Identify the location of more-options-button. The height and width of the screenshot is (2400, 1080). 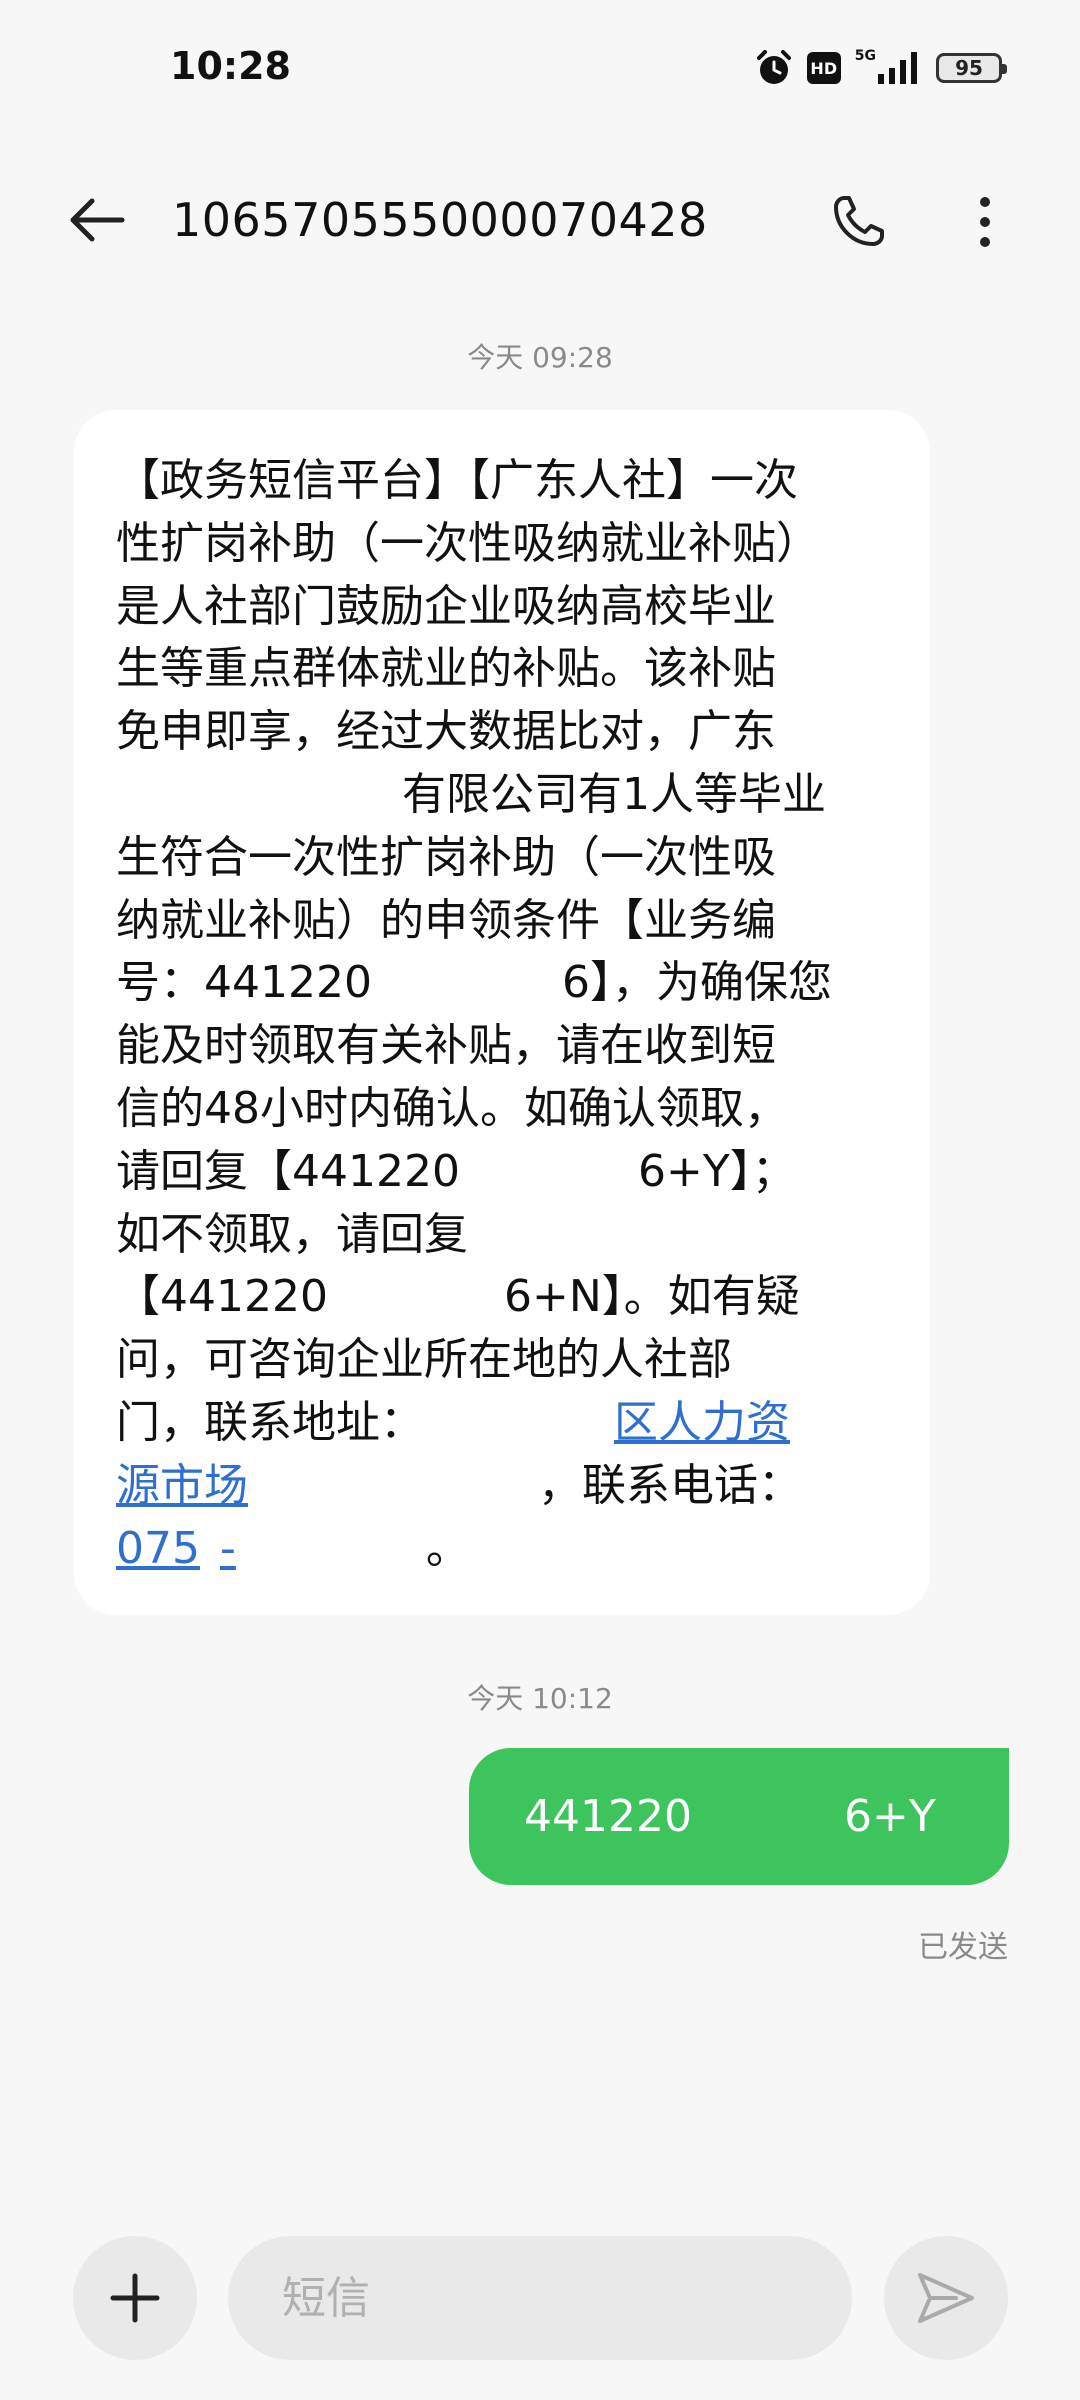
(985, 222).